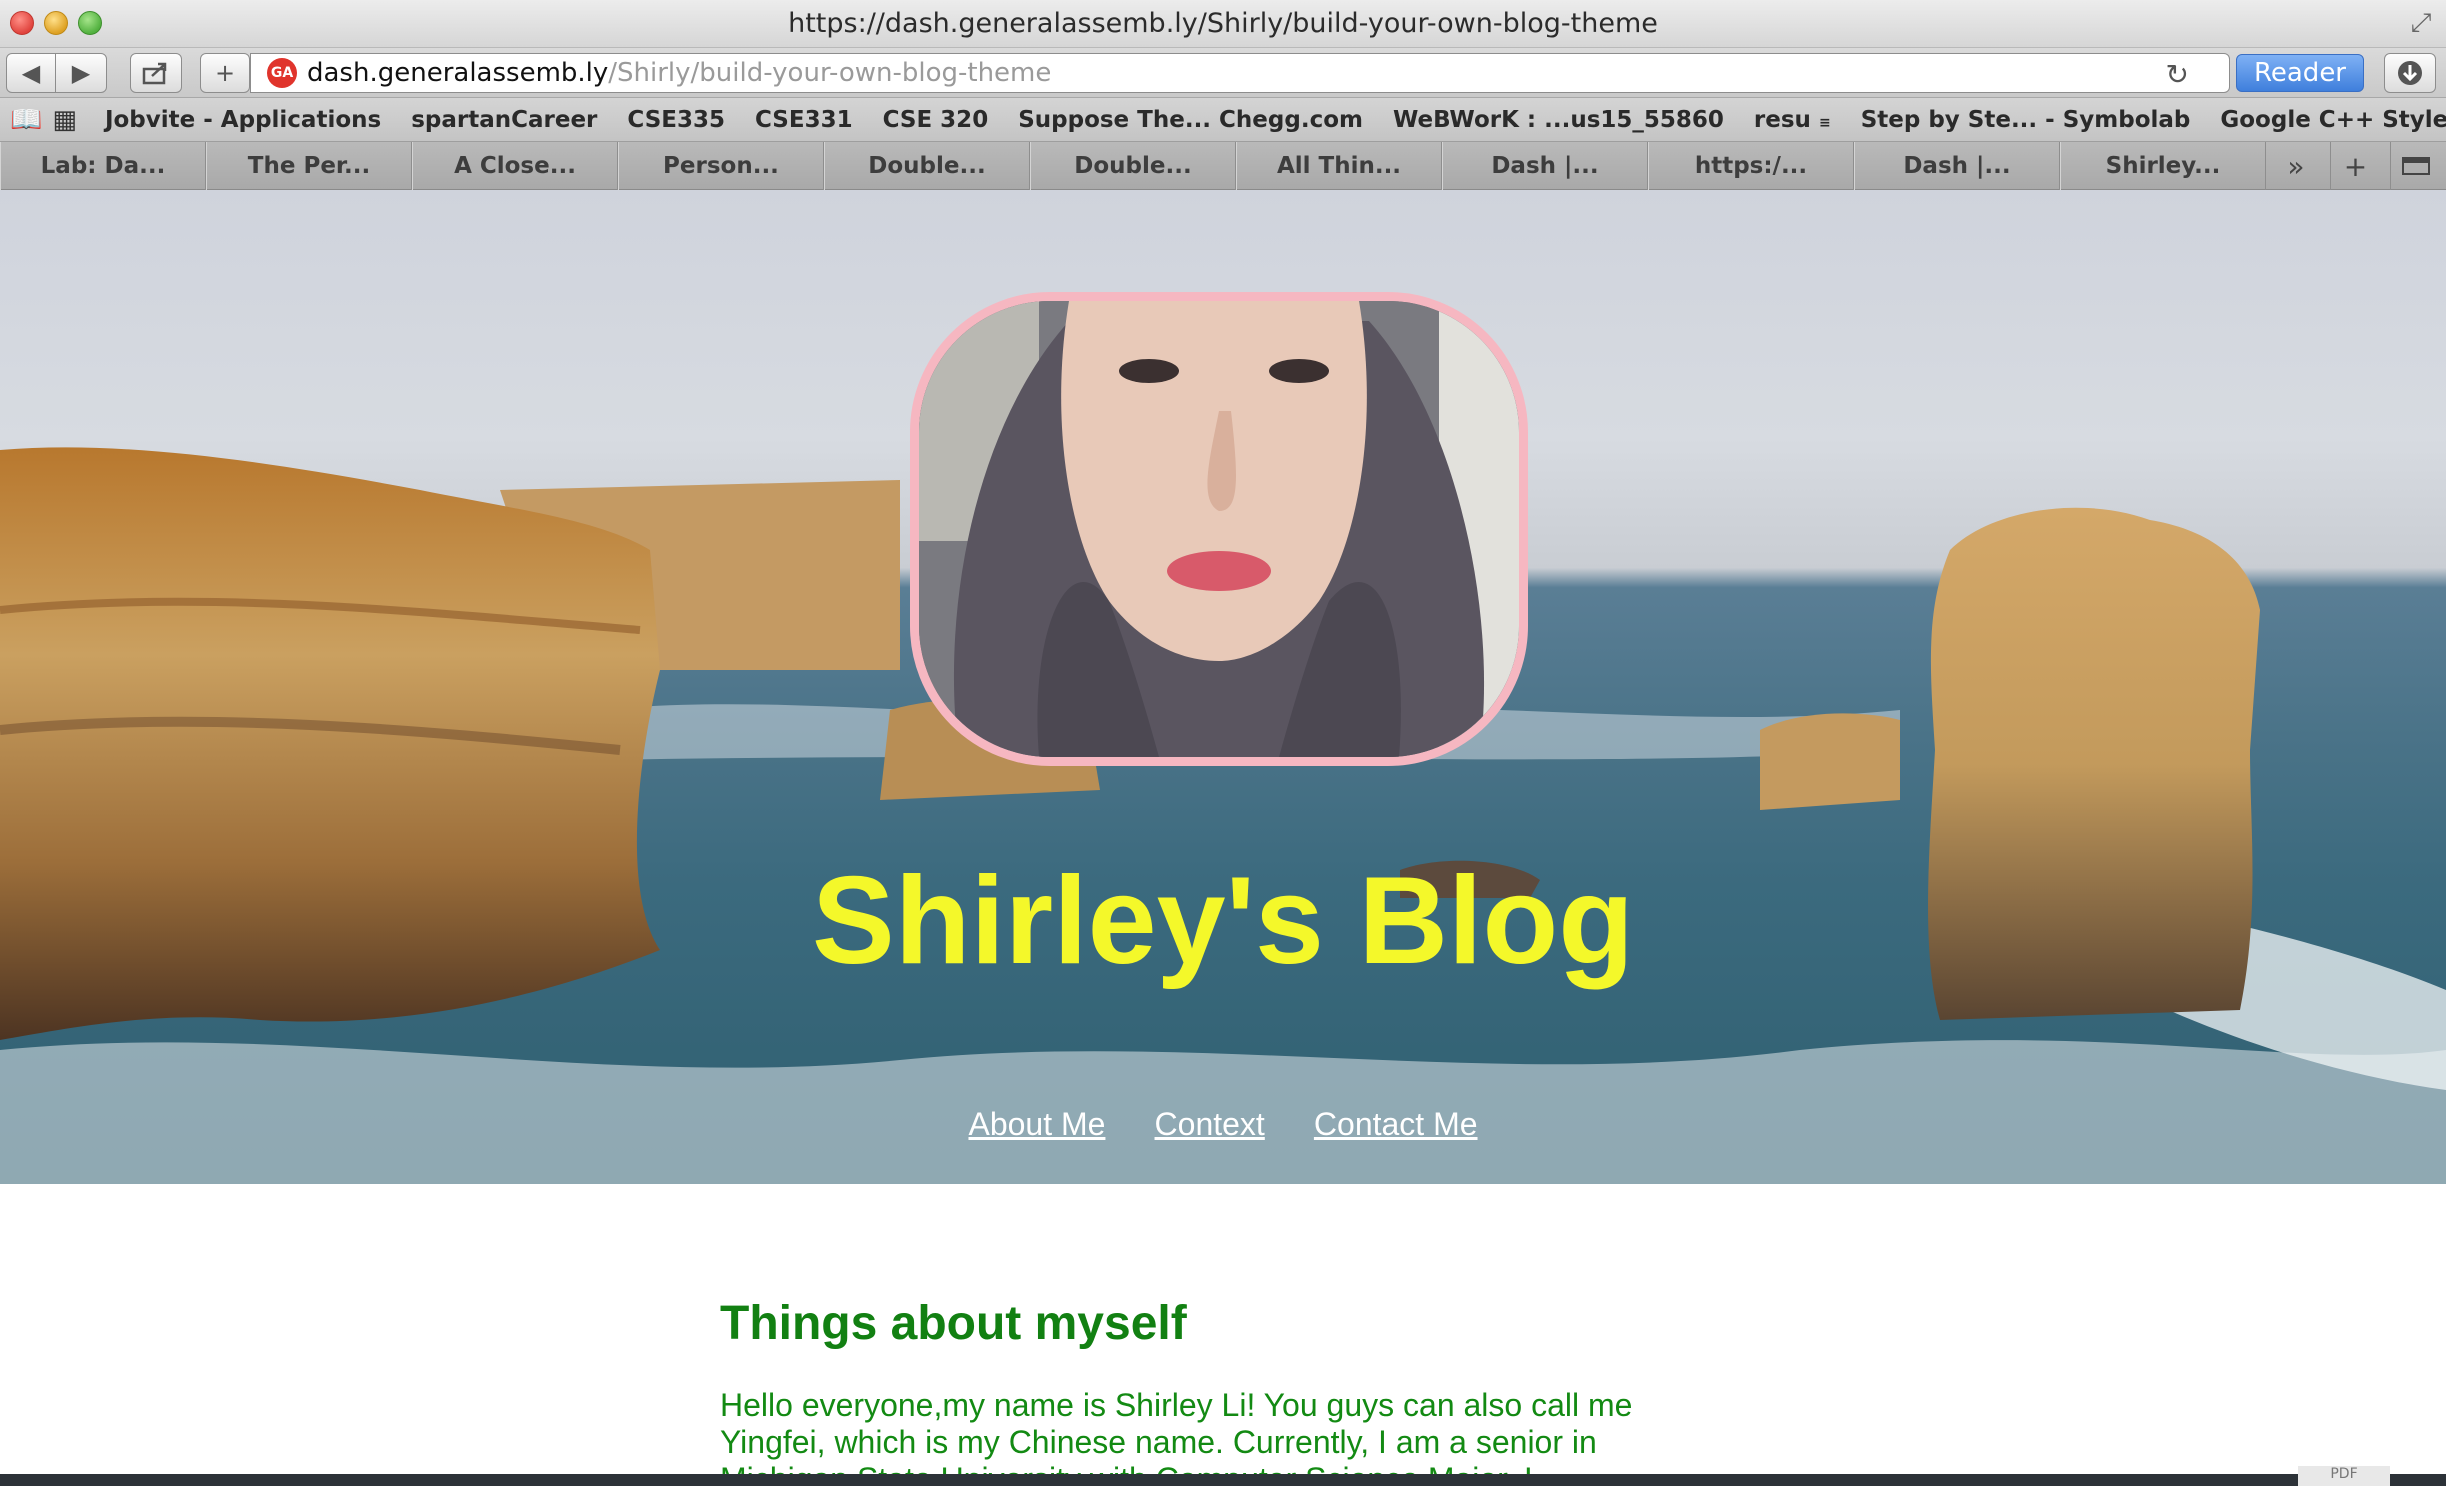 The height and width of the screenshot is (1486, 2446). I want to click on bookmark-item: Google C++ Style Guide, so click(2333, 120).